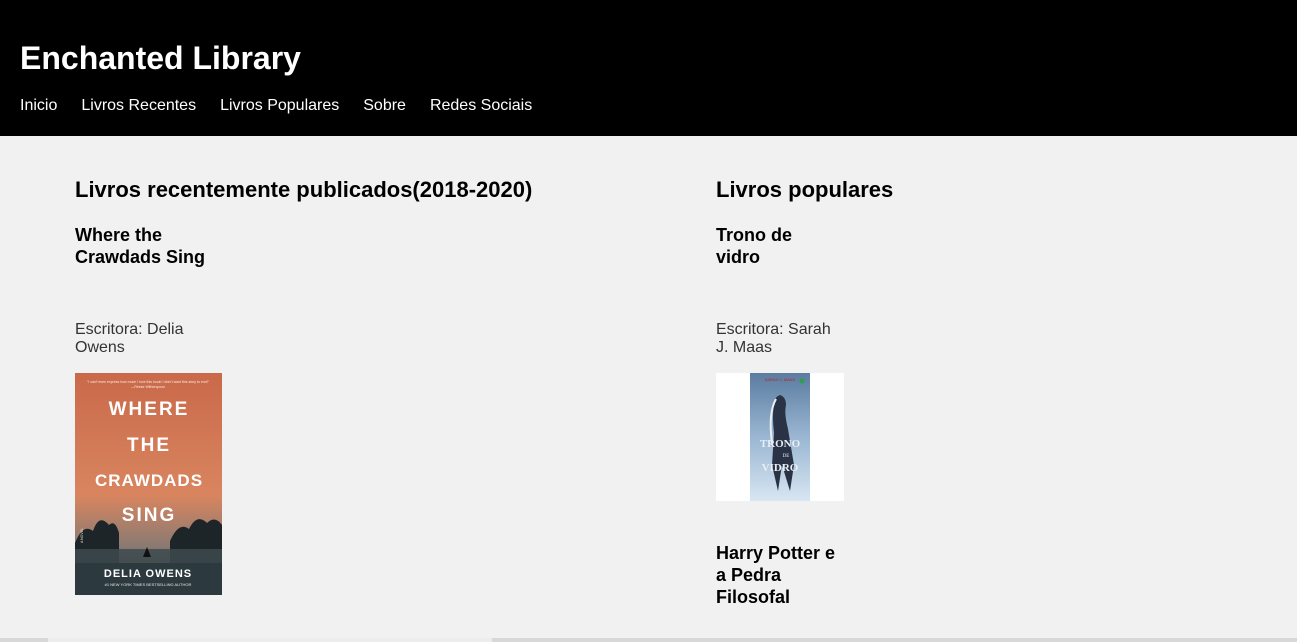 The height and width of the screenshot is (642, 1297). I want to click on book-title-line: Filosofal, so click(753, 597).